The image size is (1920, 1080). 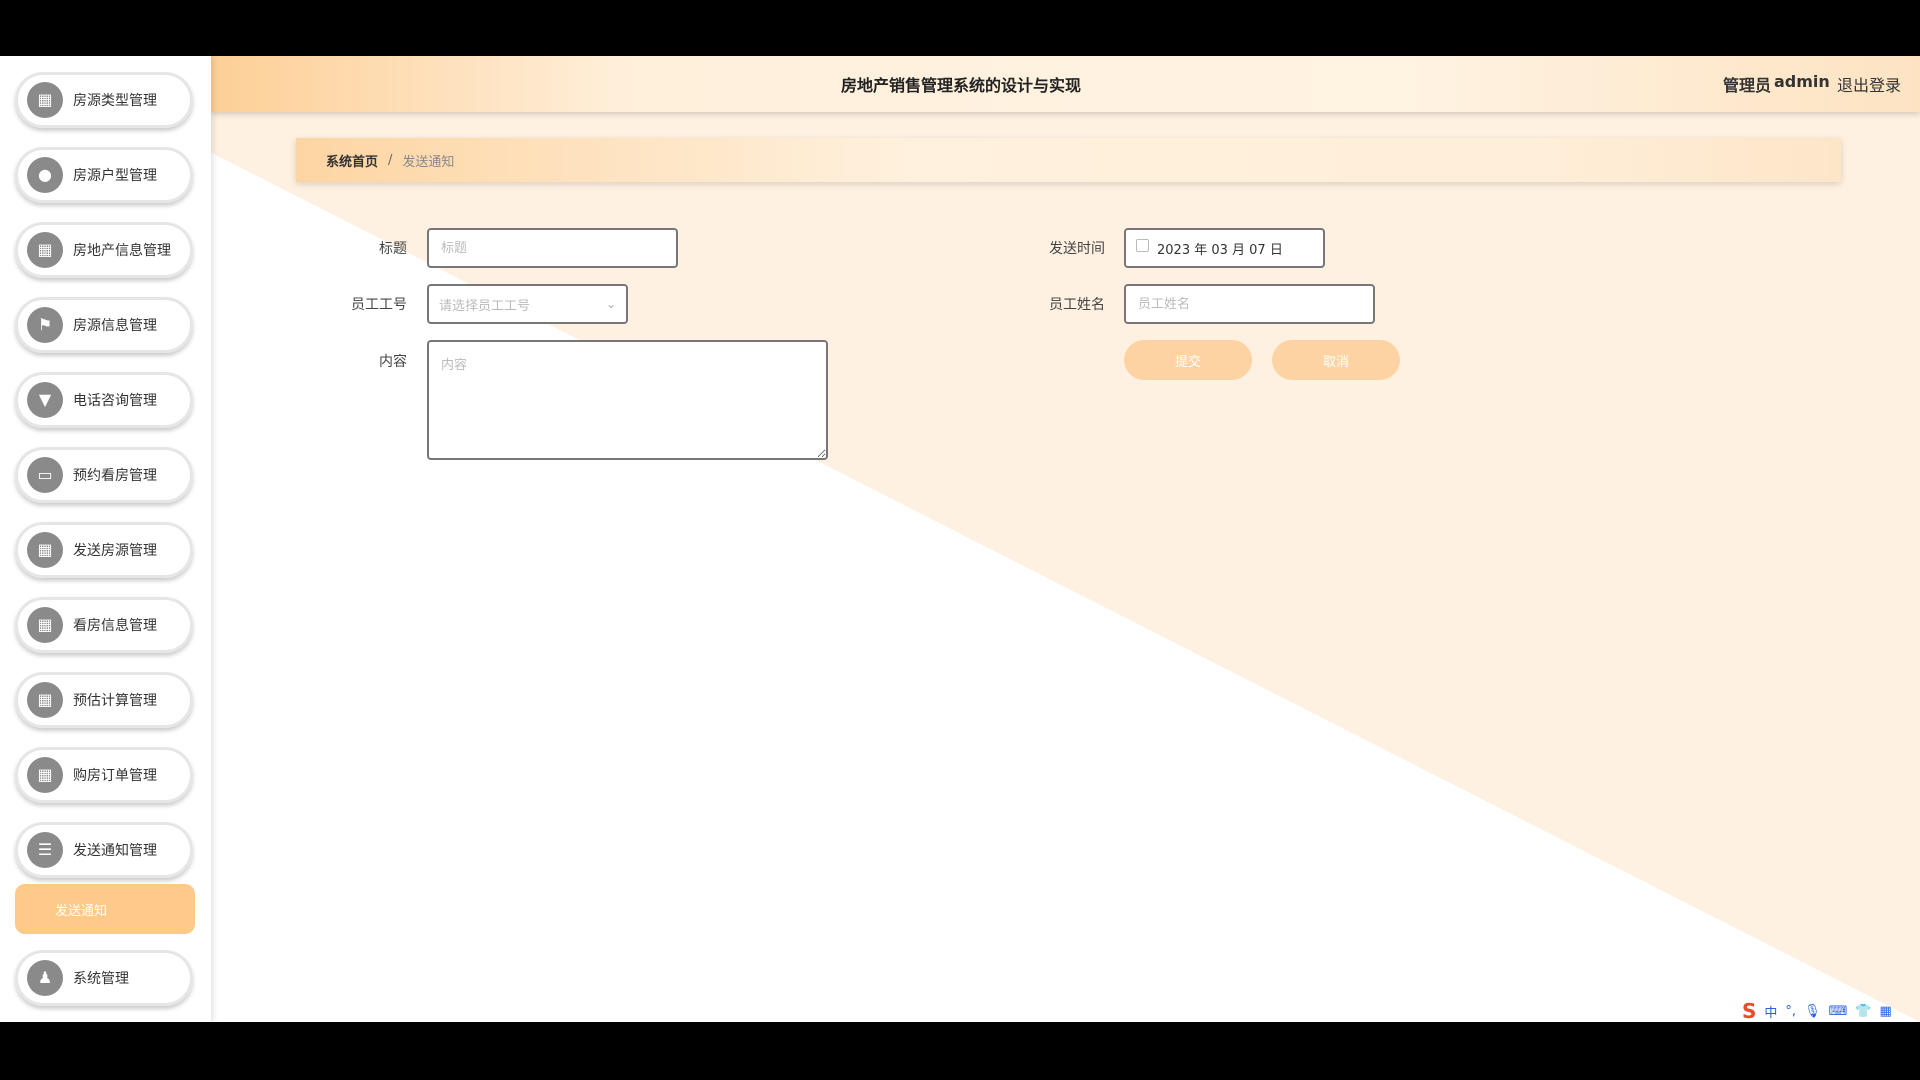 I want to click on submit-button: 提交, so click(x=1188, y=360).